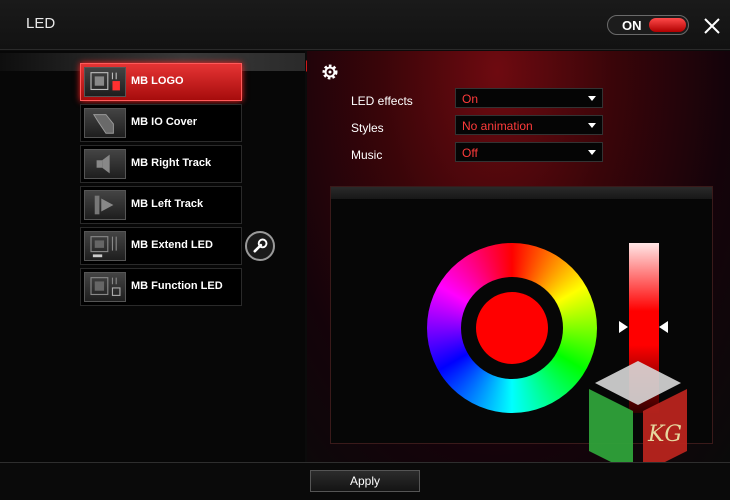  What do you see at coordinates (667, 25) in the screenshot?
I see `toggle-knob` at bounding box center [667, 25].